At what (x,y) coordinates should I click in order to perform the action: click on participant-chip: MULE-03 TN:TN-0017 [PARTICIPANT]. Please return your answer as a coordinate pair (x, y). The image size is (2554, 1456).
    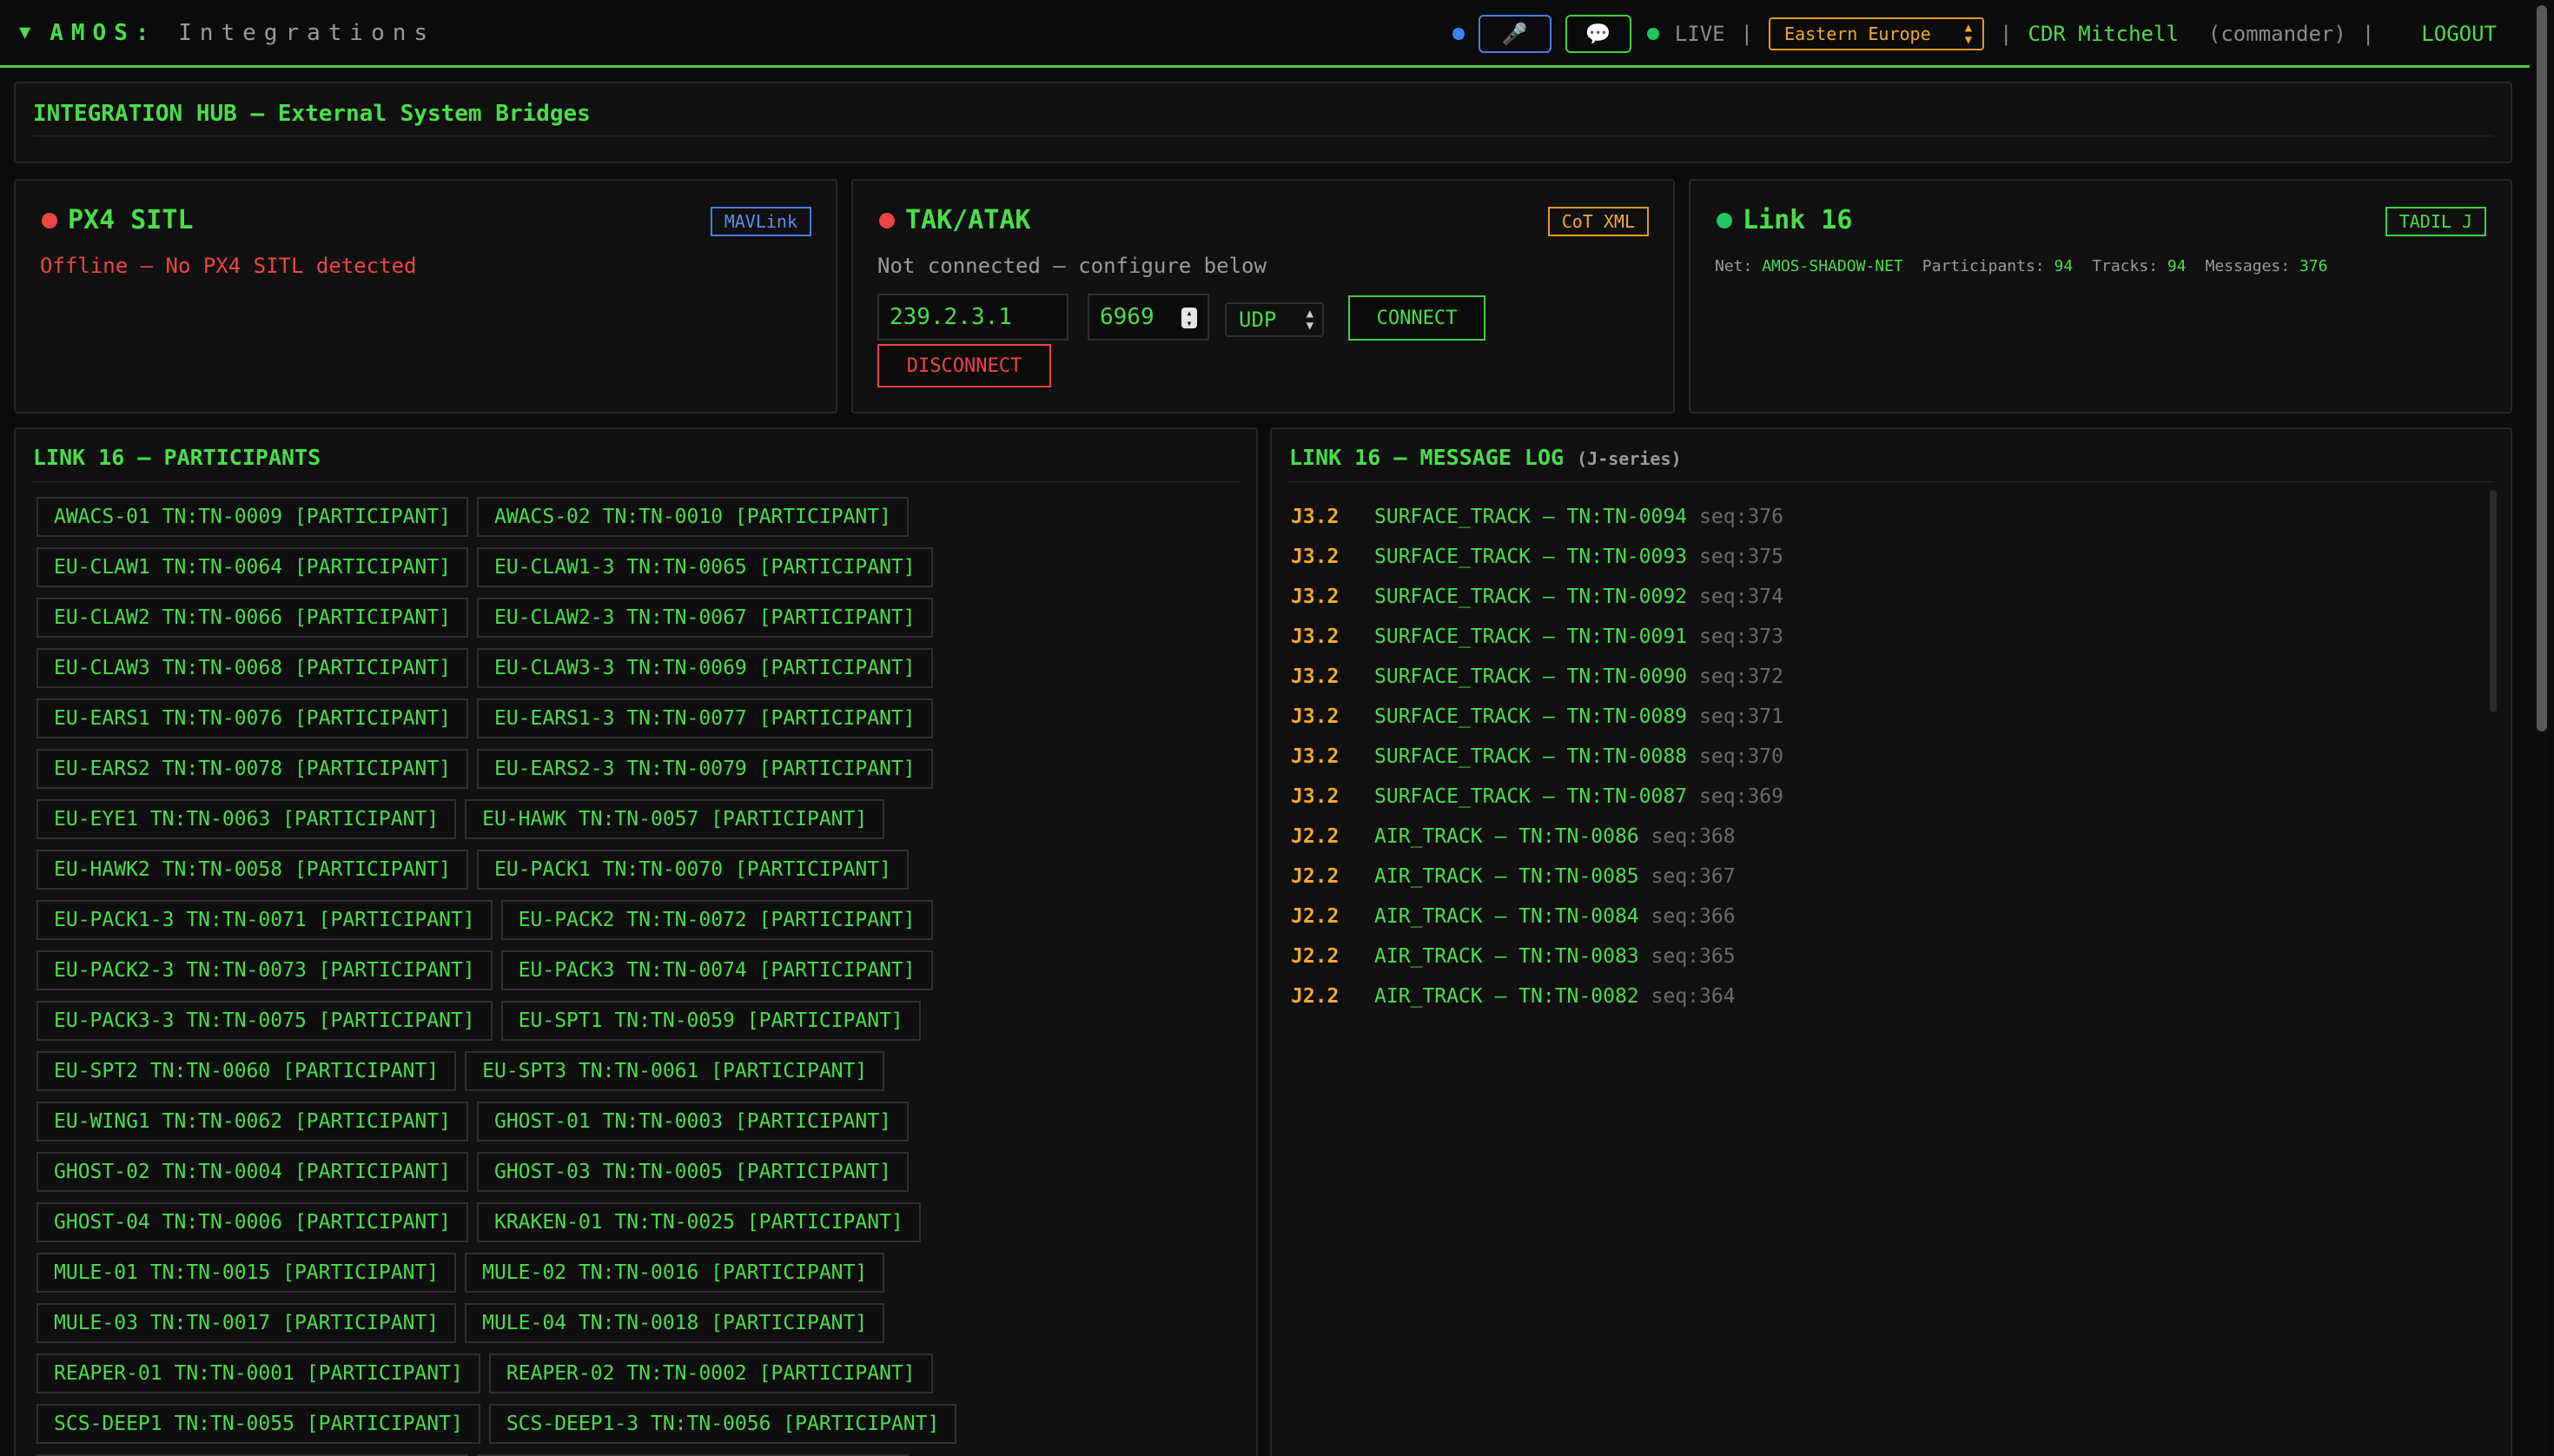
    Looking at the image, I should click on (247, 1323).